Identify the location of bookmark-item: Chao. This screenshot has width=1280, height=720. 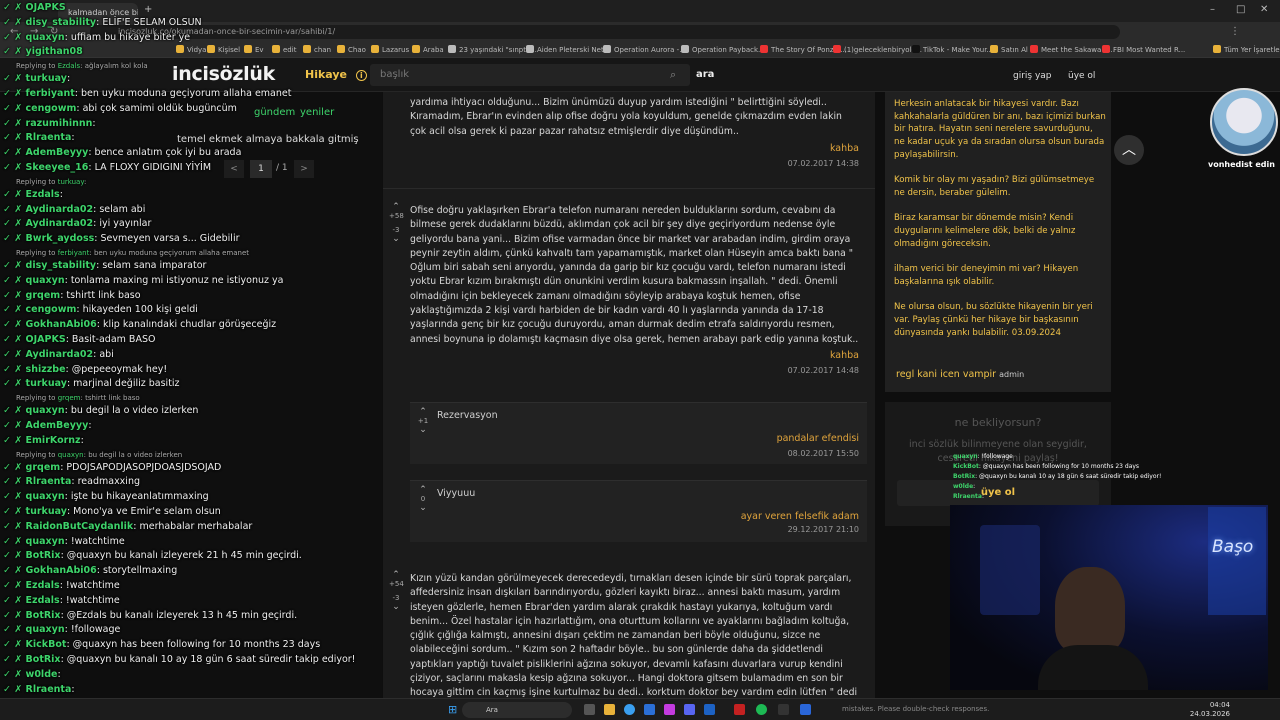
(351, 49).